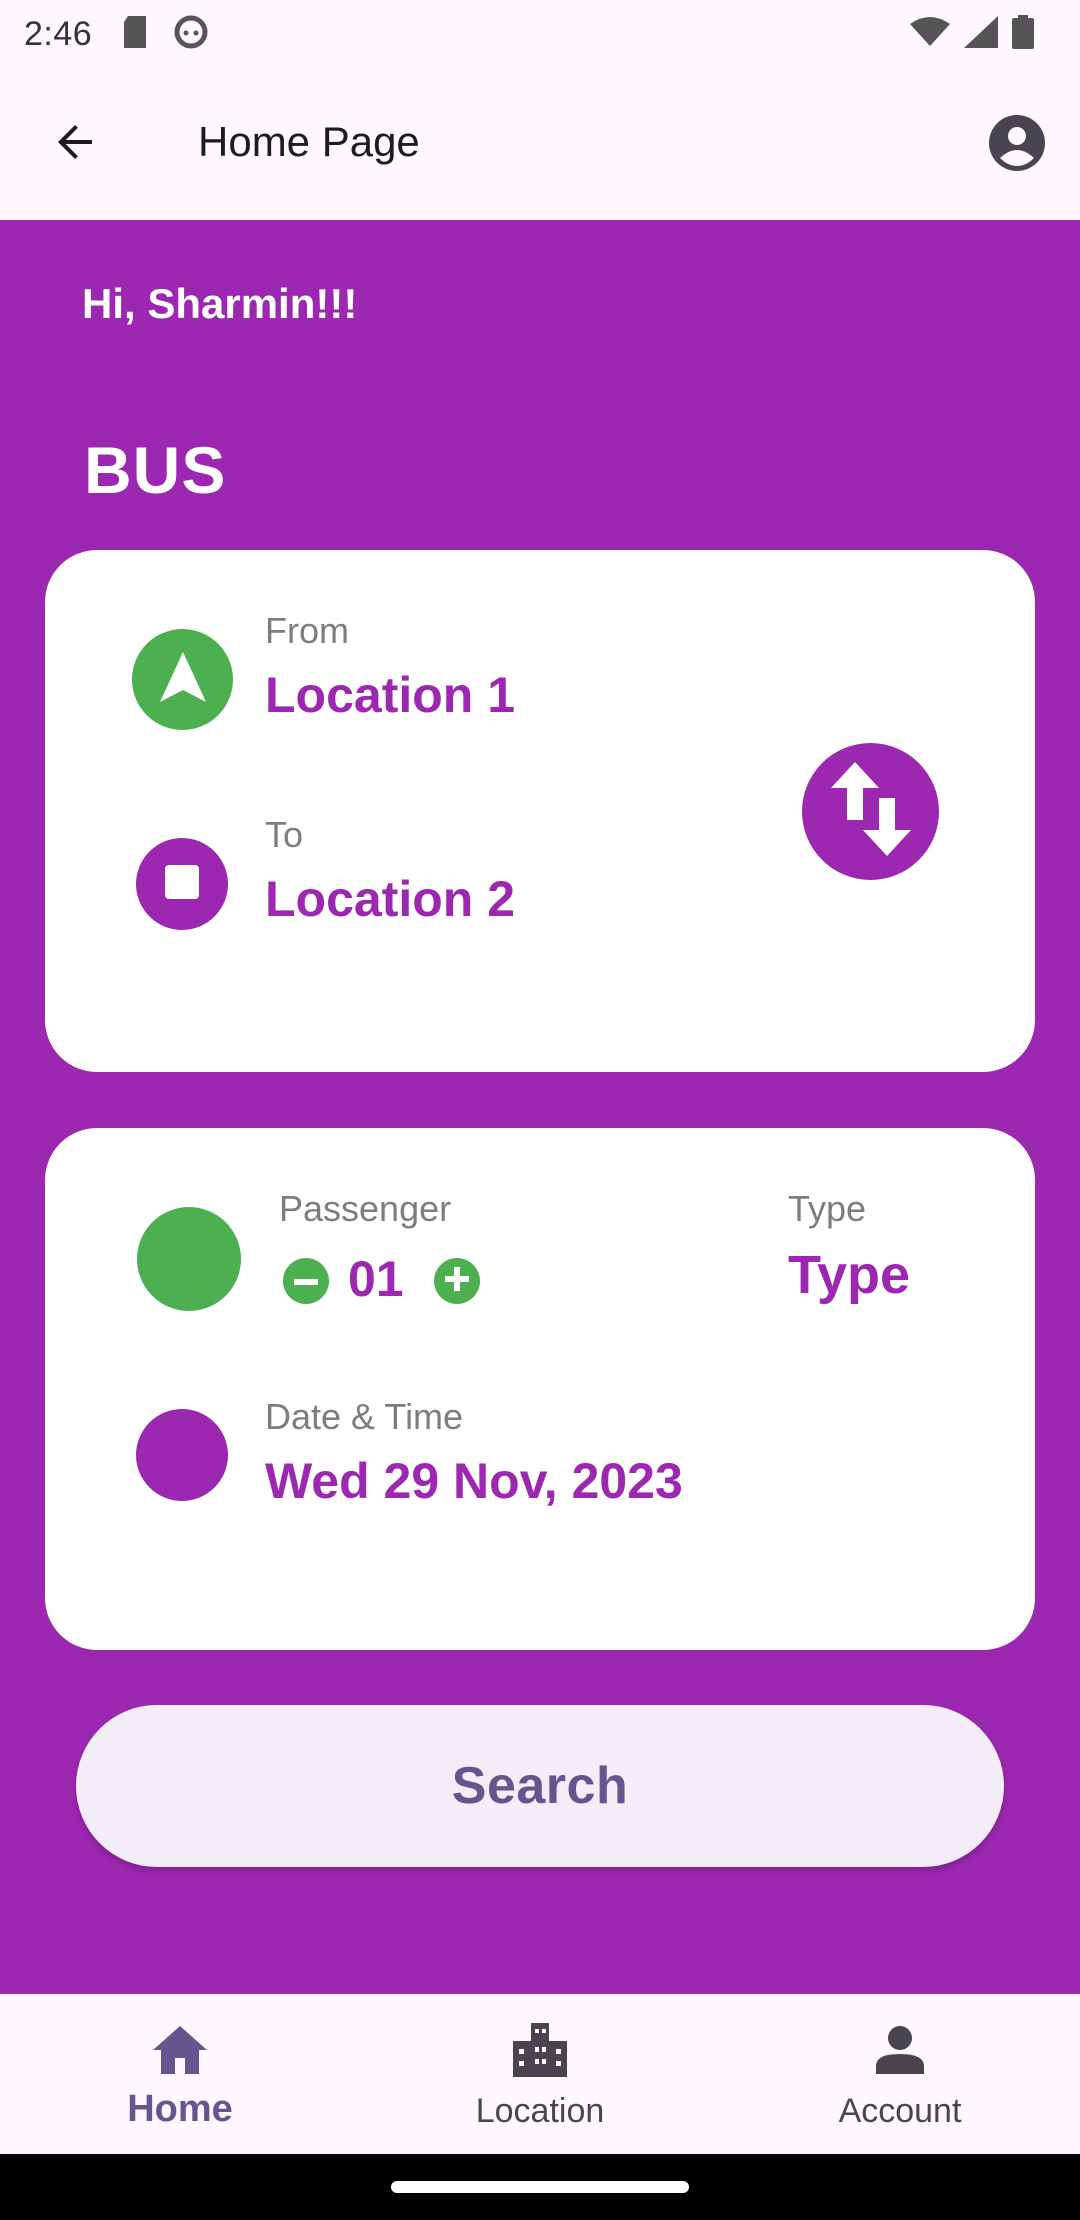 Image resolution: width=1080 pixels, height=2220 pixels. Describe the element at coordinates (981, 34) in the screenshot. I see `signal-icon` at that location.